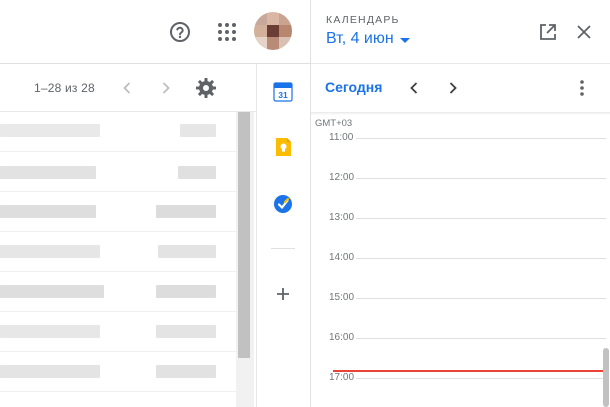  What do you see at coordinates (469, 371) in the screenshot?
I see `current-time-indicator` at bounding box center [469, 371].